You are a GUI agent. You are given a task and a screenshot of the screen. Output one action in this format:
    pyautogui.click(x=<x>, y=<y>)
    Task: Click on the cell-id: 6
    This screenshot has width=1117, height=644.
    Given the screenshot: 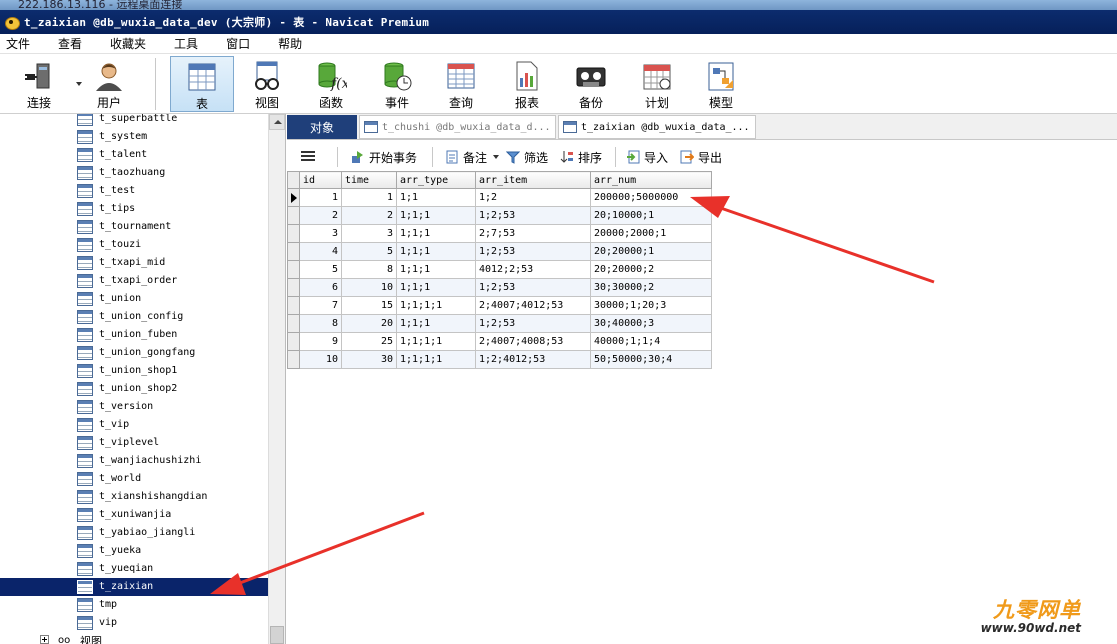 What is the action you would take?
    pyautogui.click(x=320, y=287)
    